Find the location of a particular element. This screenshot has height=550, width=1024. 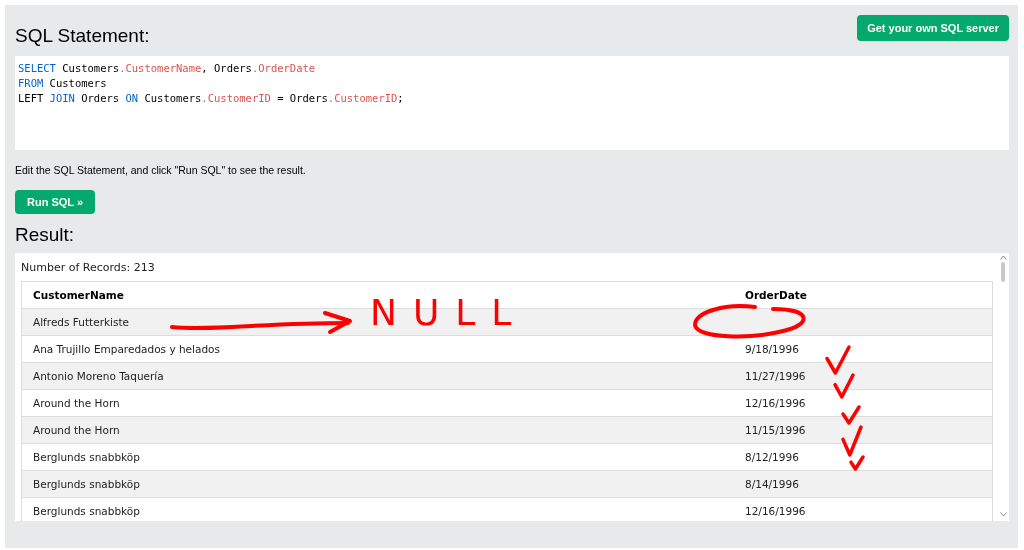

get-sql-server-button: Get your own SQL server is located at coordinates (933, 28).